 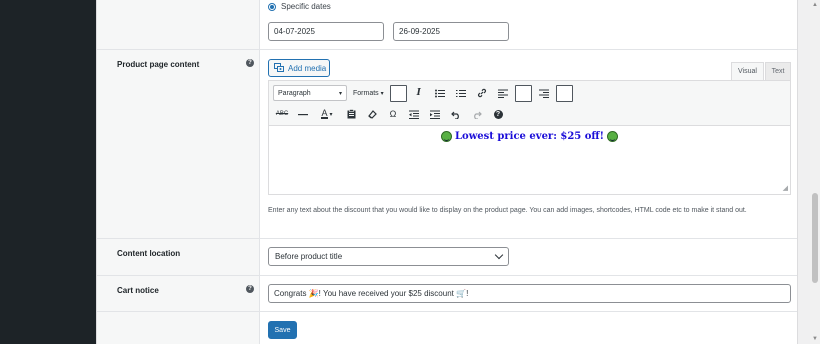 I want to click on cart-notice-text-prefix: Congrats, so click(x=290, y=293).